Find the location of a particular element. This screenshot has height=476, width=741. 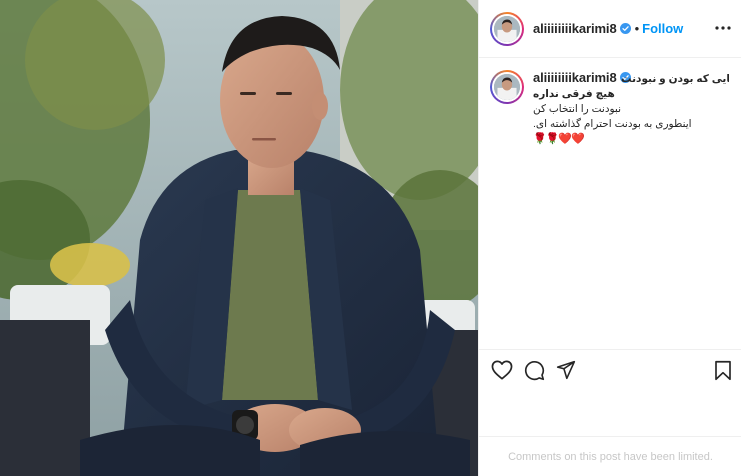

save-button is located at coordinates (723, 370).